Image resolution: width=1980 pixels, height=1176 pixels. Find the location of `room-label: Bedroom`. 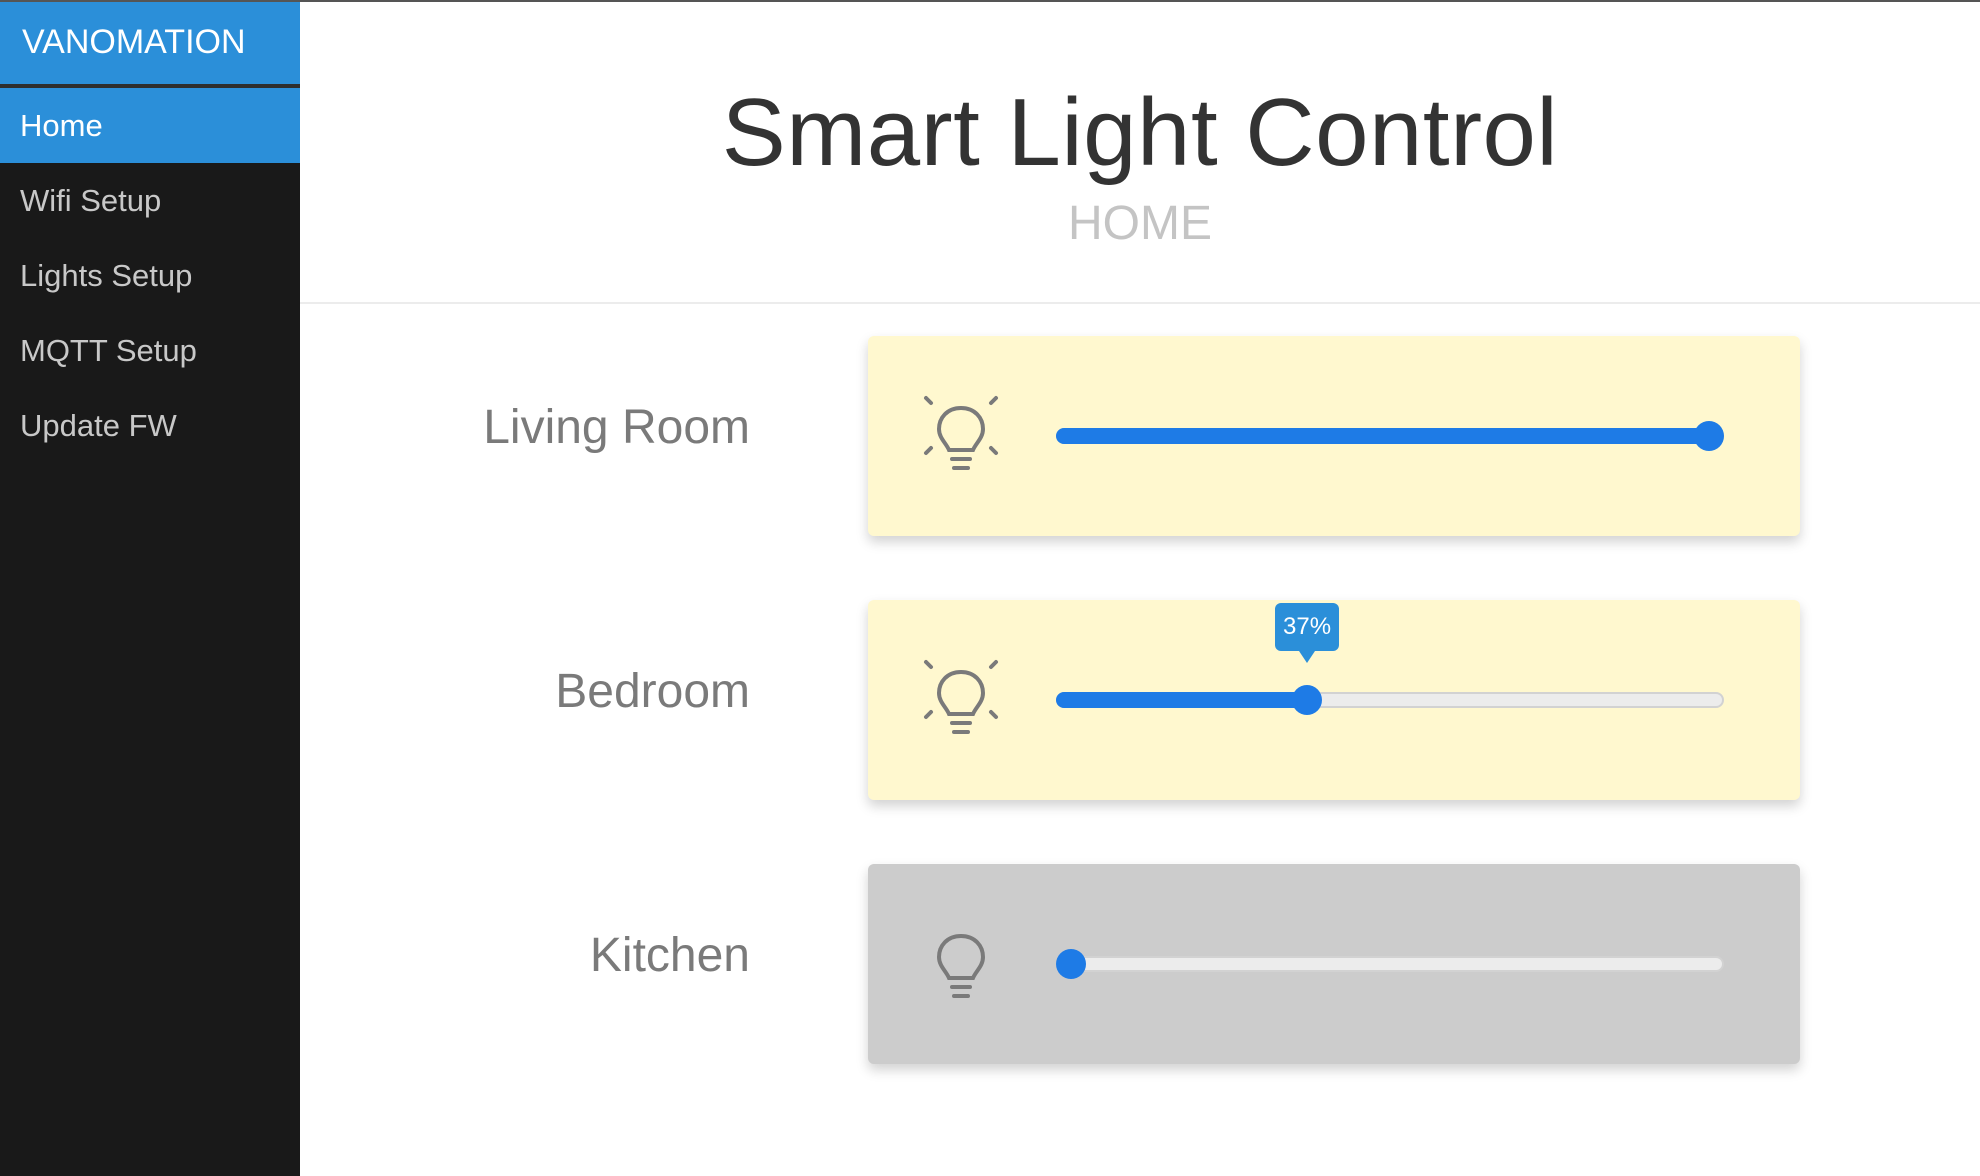

room-label: Bedroom is located at coordinates (652, 691).